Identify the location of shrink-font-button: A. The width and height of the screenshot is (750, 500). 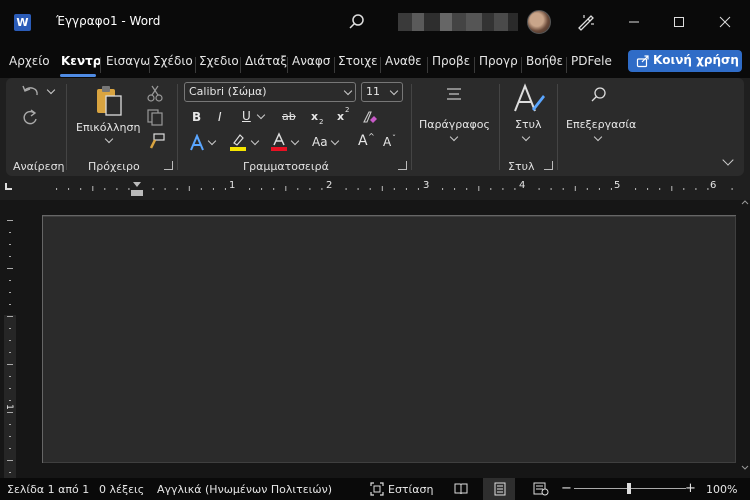
(387, 142).